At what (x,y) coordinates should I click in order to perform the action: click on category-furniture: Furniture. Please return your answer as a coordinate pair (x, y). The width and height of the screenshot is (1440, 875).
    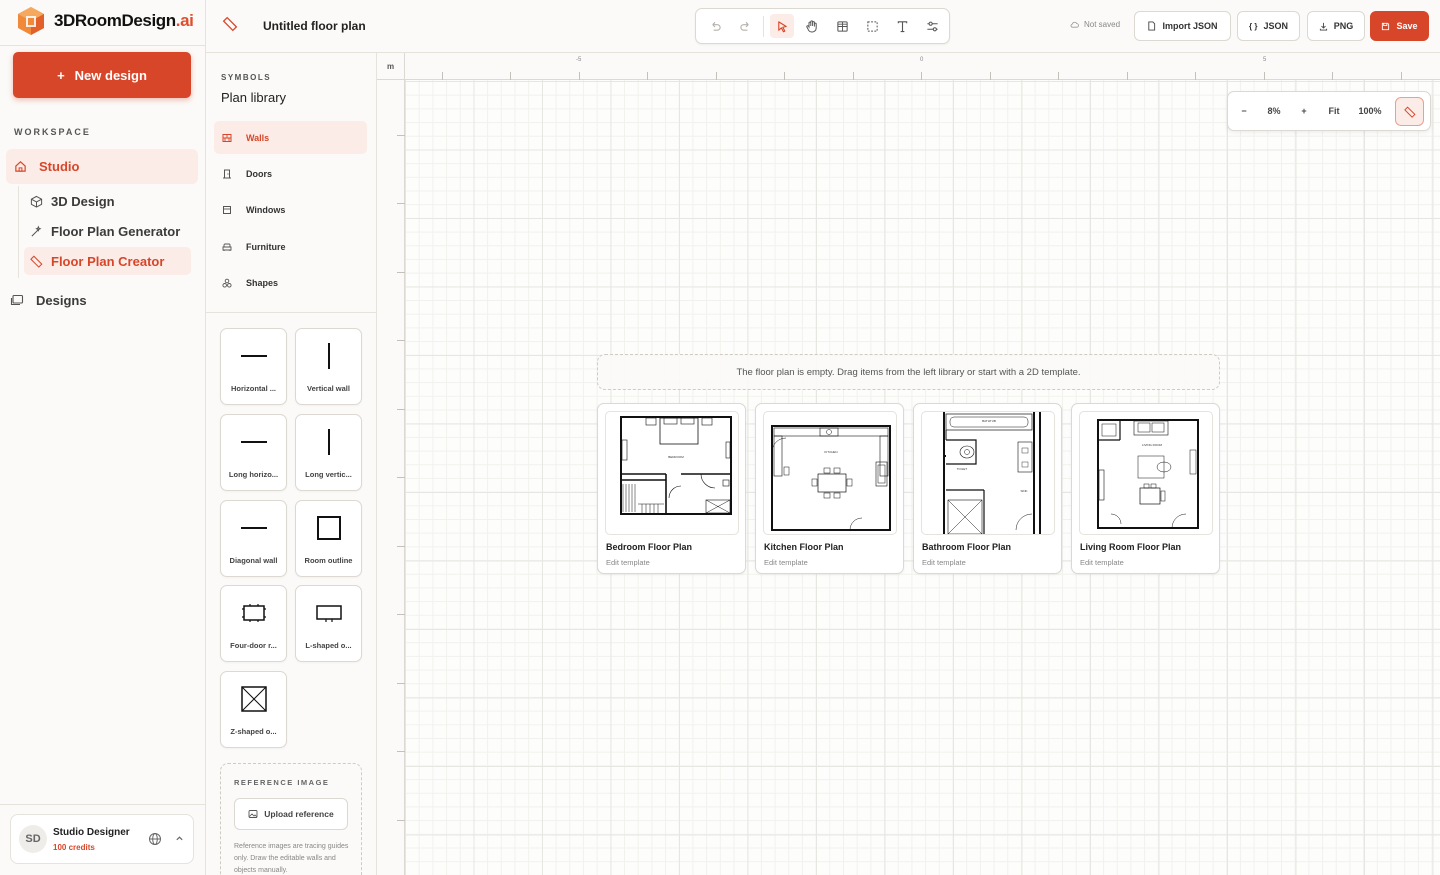
    Looking at the image, I should click on (290, 246).